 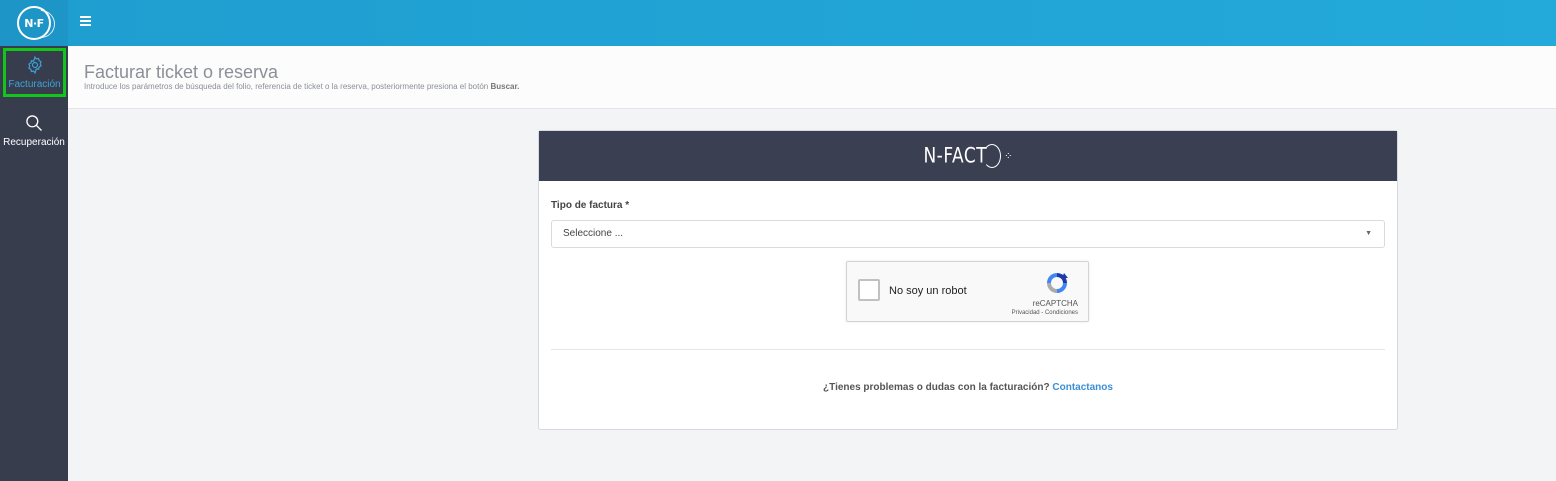 I want to click on app-logo: N·F, so click(x=34, y=23).